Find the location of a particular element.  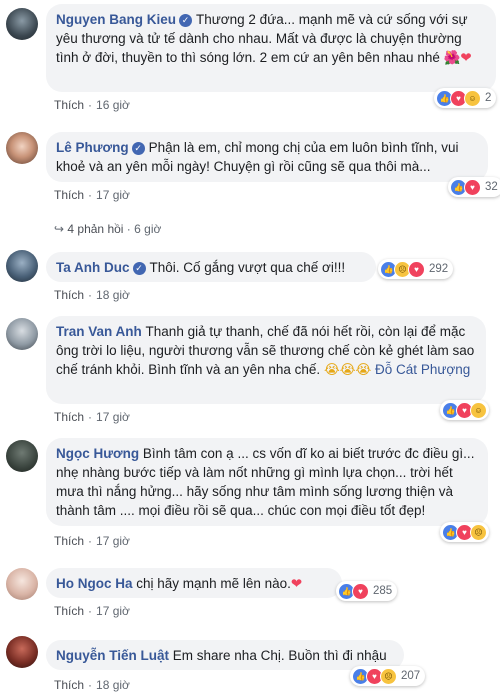

replies-count: 4 phản hồi is located at coordinates (95, 229).